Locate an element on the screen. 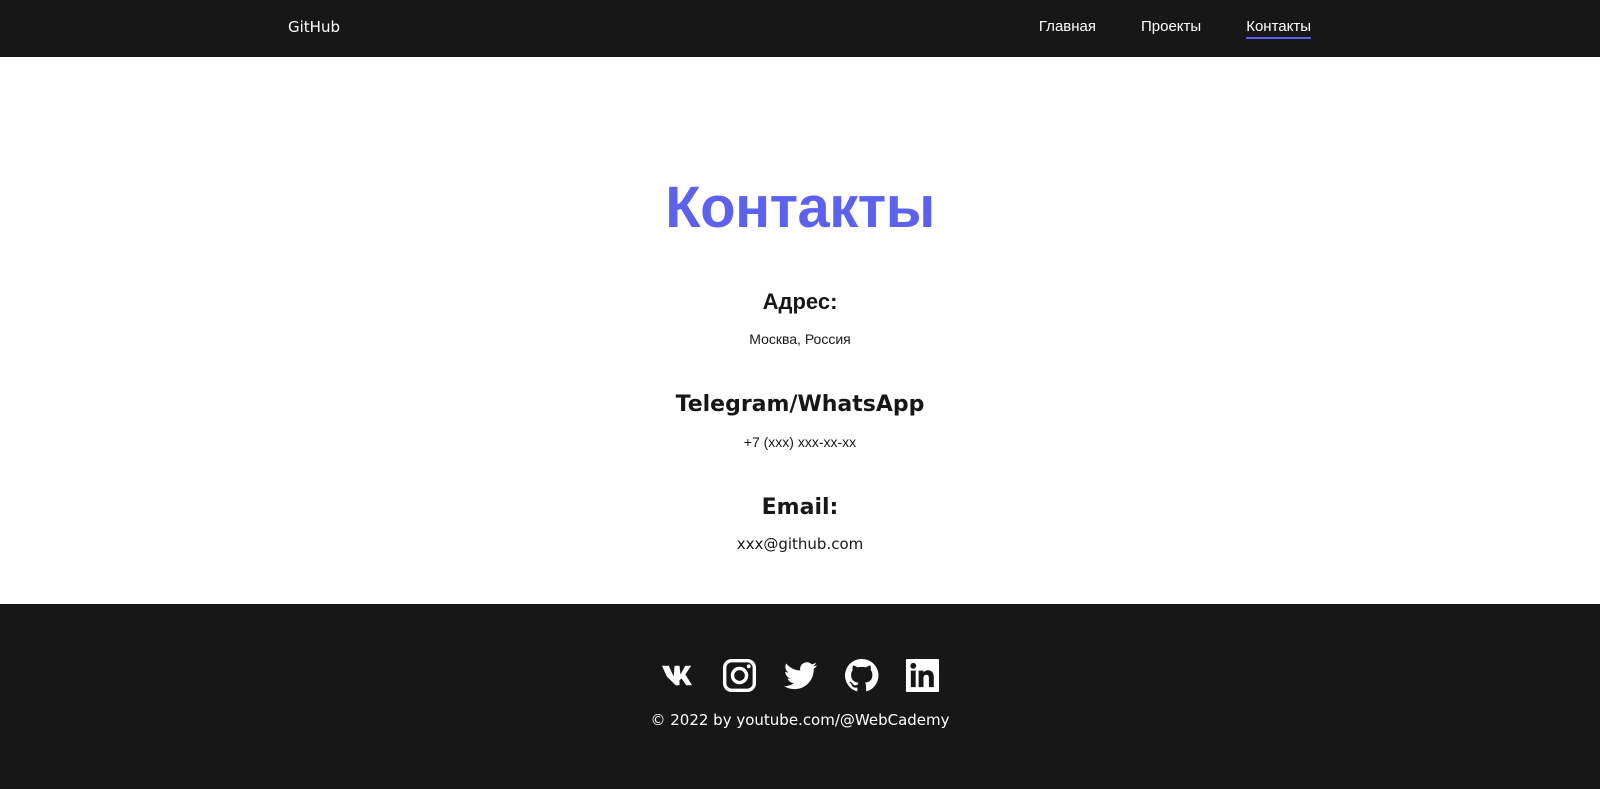 The height and width of the screenshot is (789, 1600). address-block: Адрес: Москва, Россия is located at coordinates (800, 318).